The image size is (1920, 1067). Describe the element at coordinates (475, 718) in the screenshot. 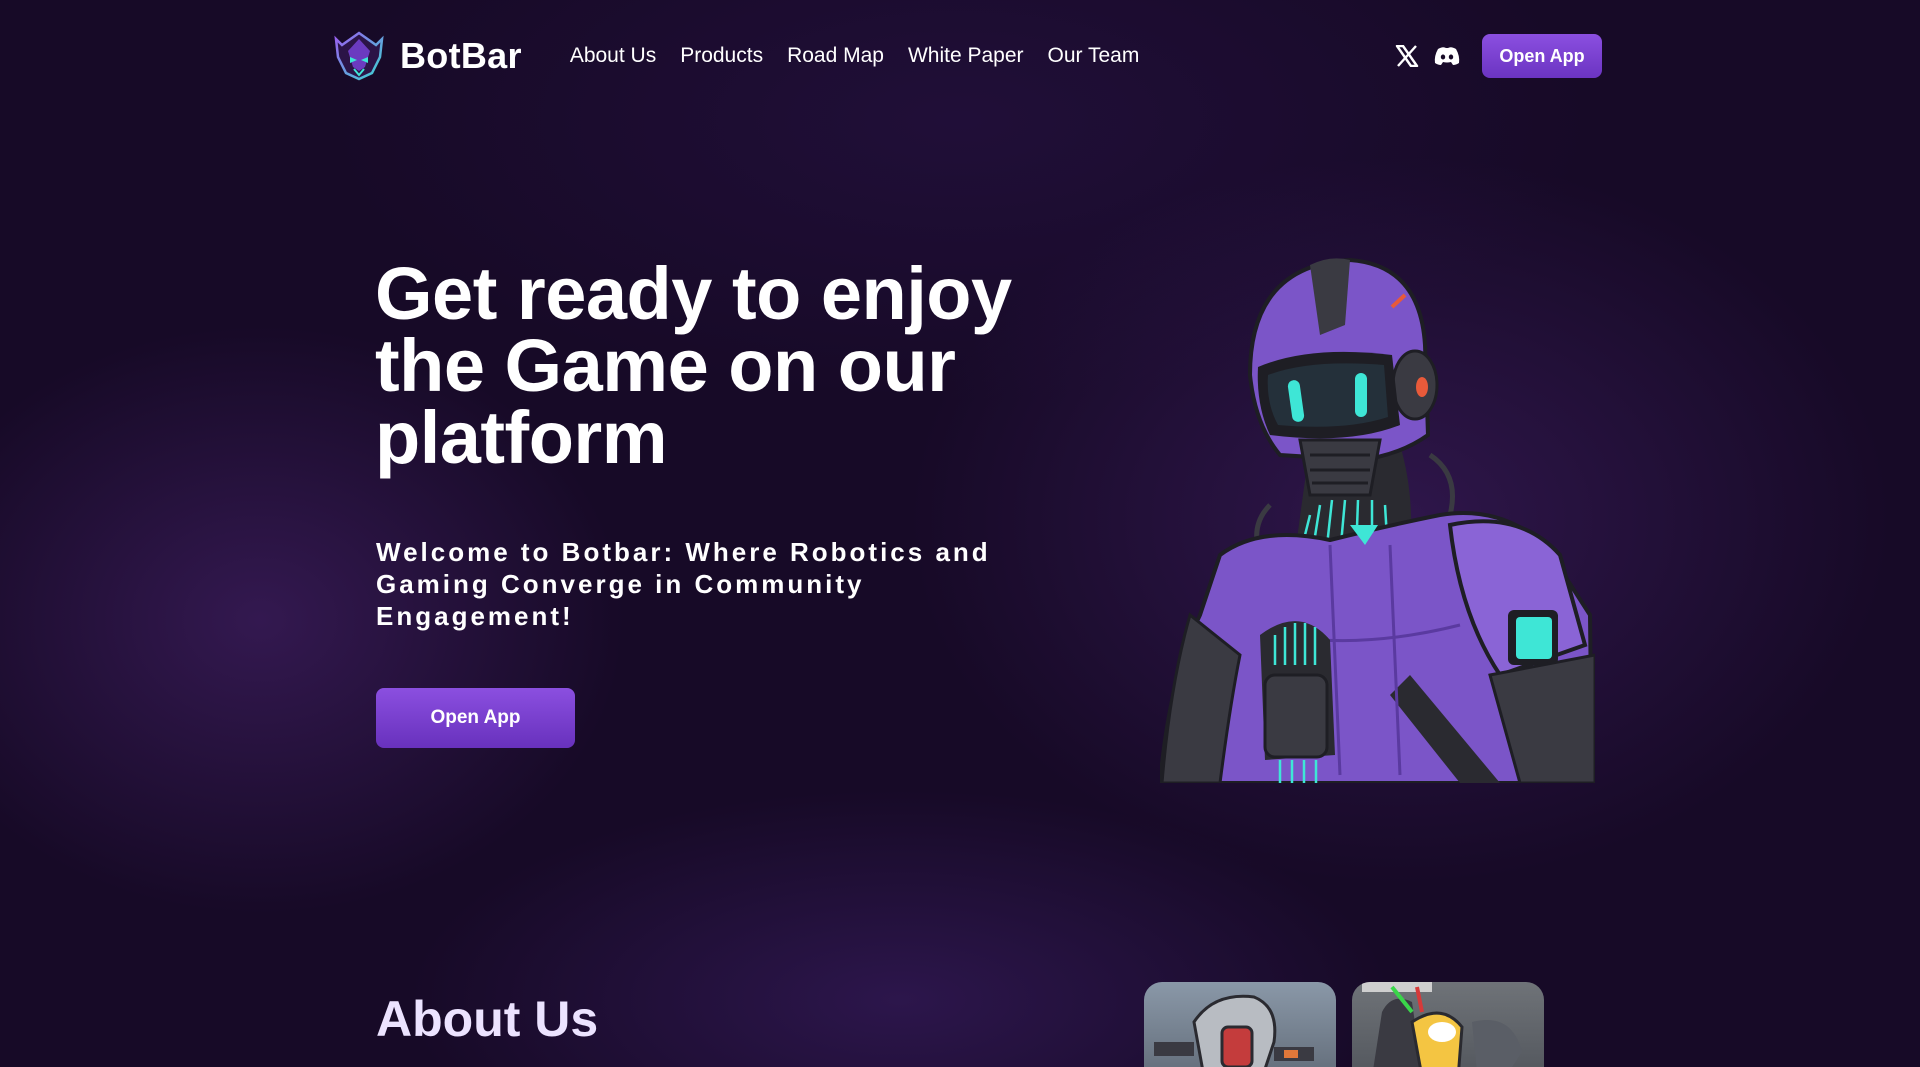

I see `hero-open-app-button: Open App` at that location.